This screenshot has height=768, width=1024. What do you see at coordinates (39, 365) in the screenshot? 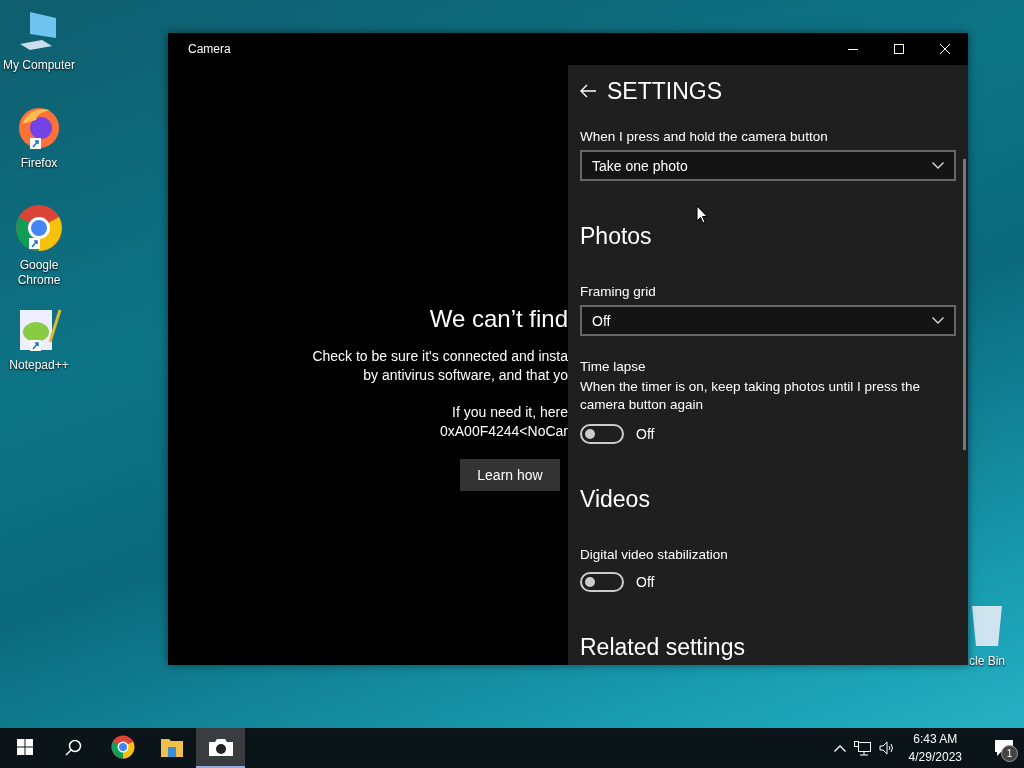
I see `desktop-icon-label: Notepad++` at bounding box center [39, 365].